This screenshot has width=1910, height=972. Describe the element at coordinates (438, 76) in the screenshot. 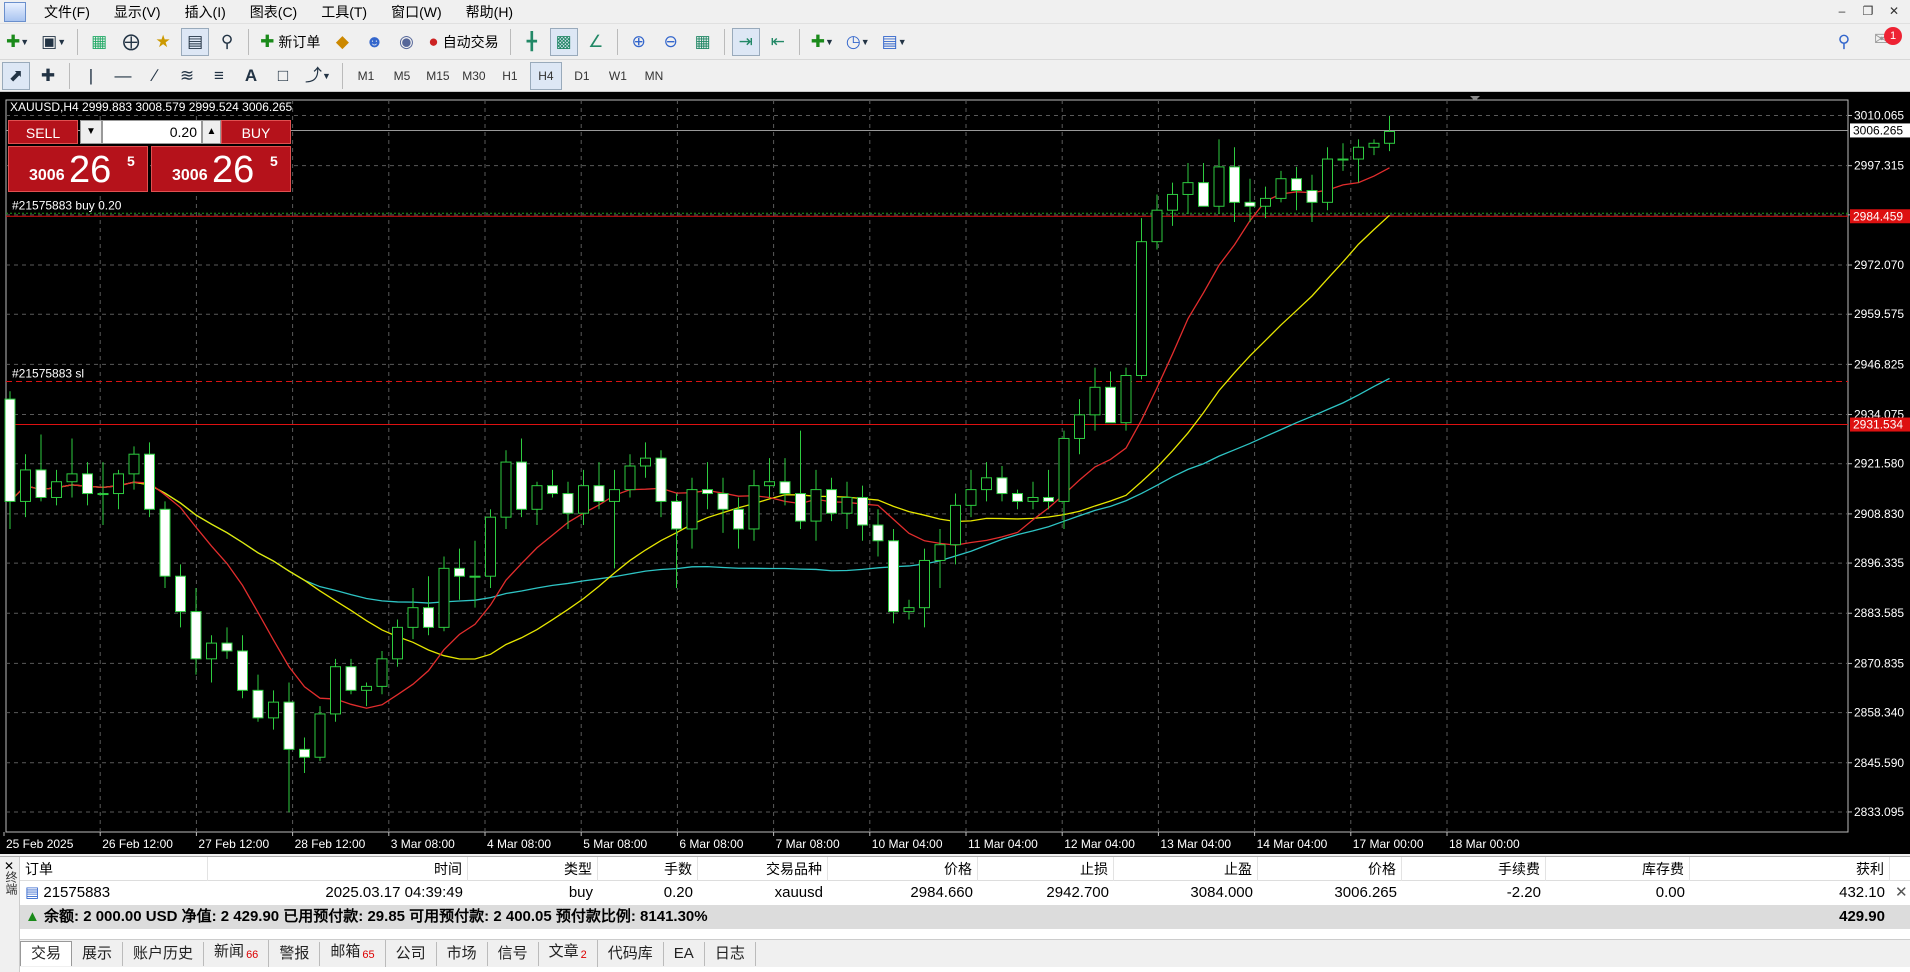

I see `timeframe-m15: M15` at that location.